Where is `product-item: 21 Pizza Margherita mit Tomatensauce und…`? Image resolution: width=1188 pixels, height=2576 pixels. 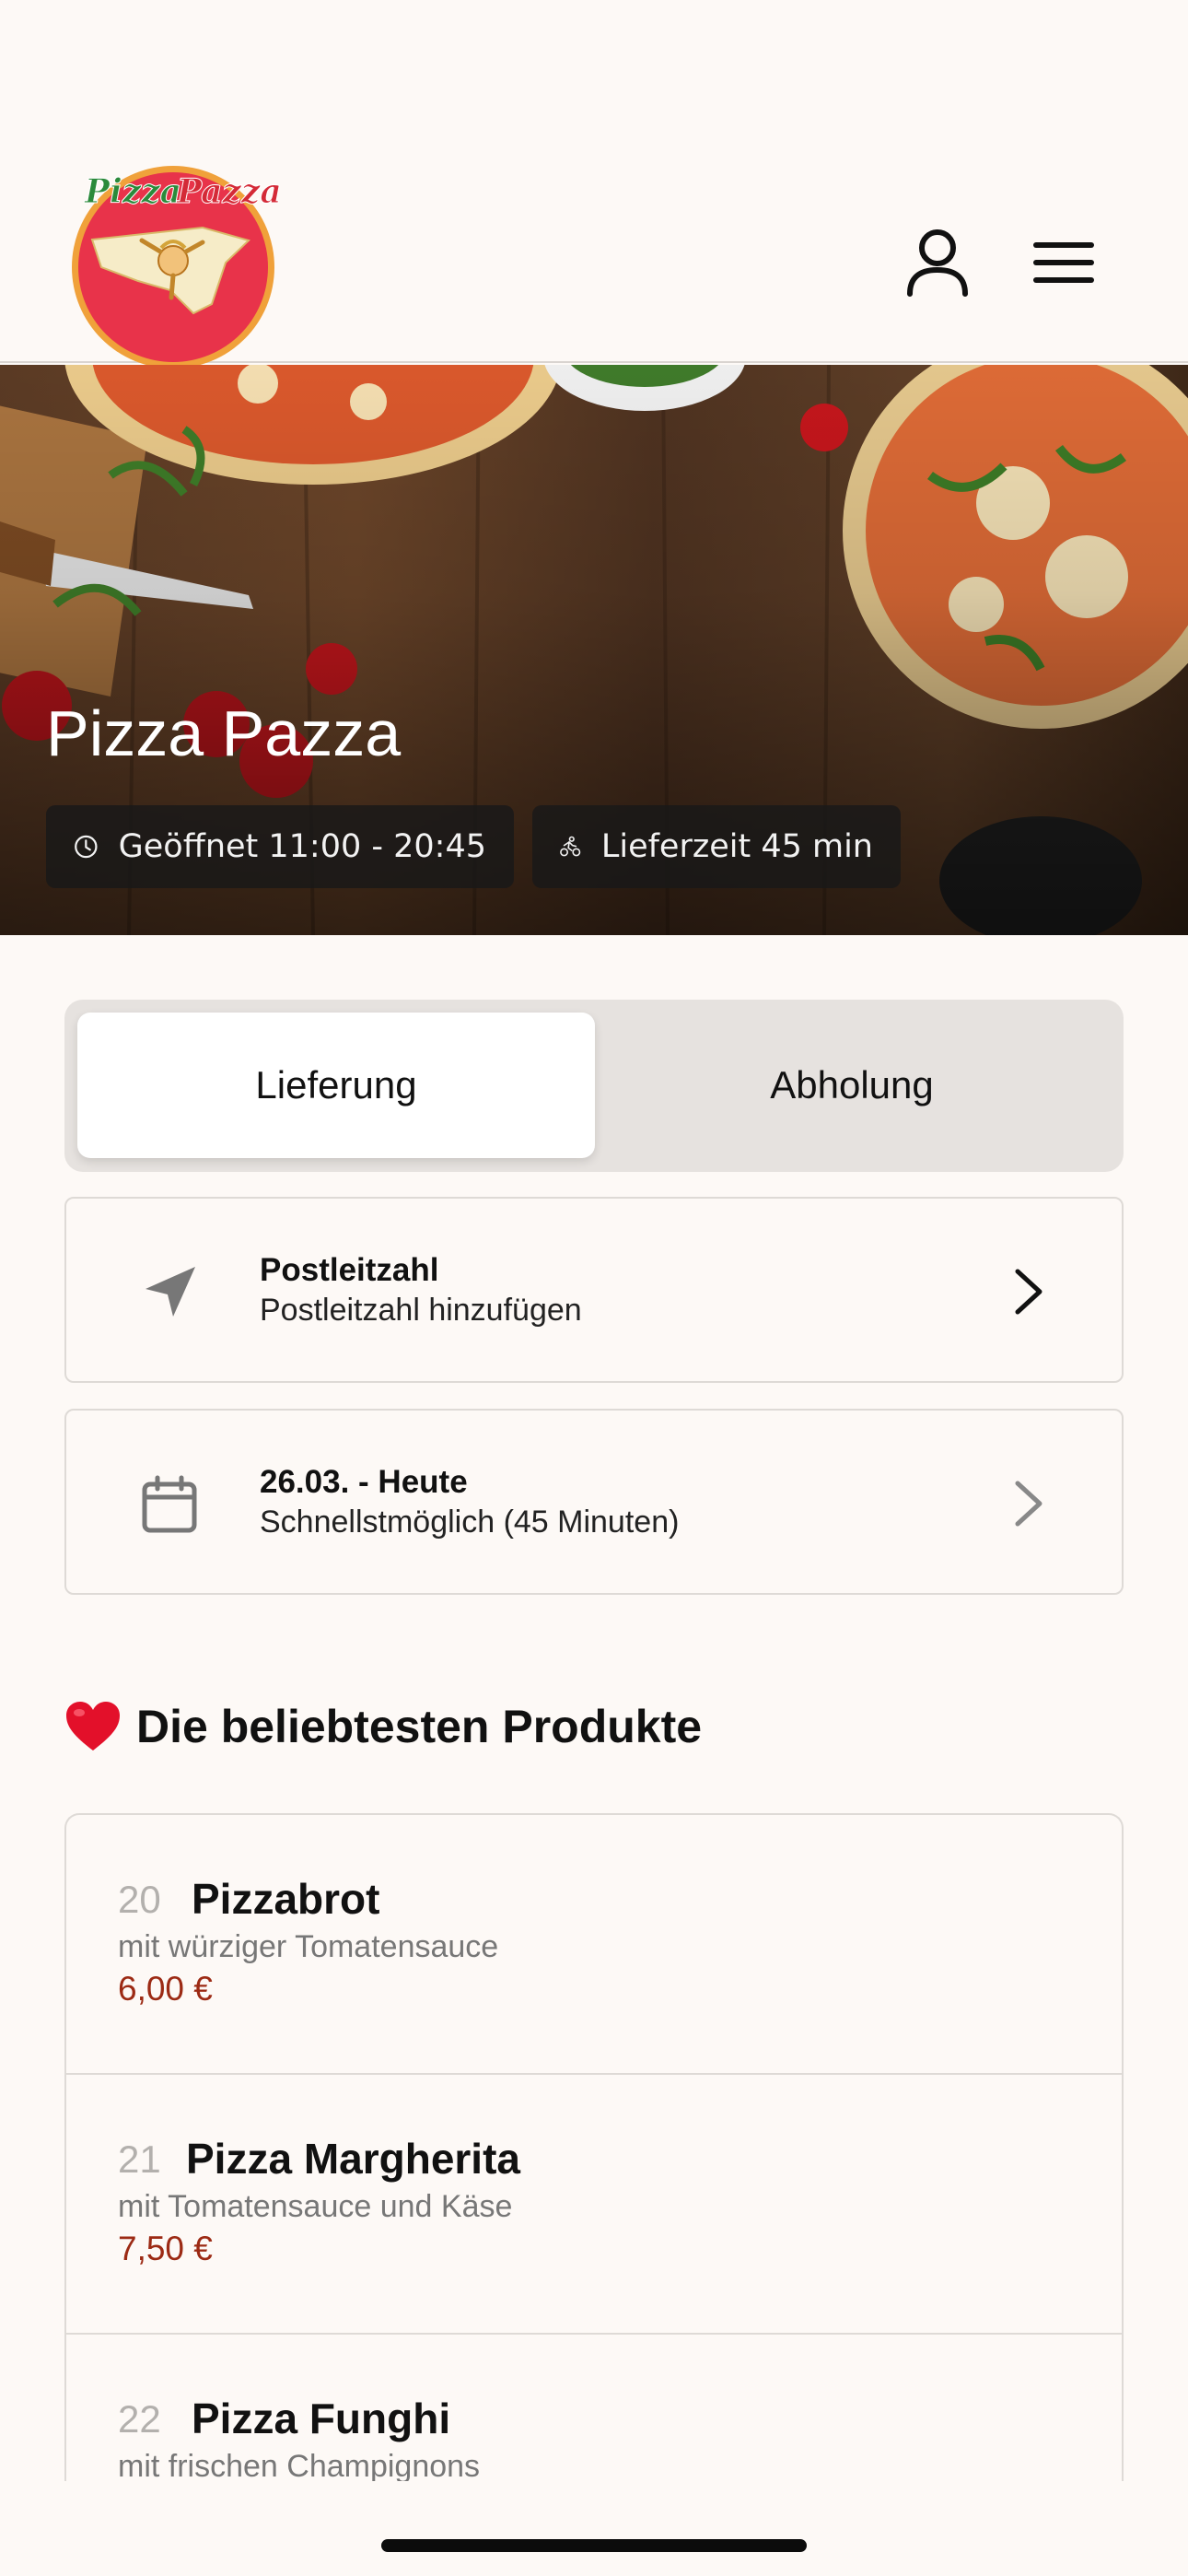 product-item: 21 Pizza Margherita mit Tomatensauce und… is located at coordinates (594, 2205).